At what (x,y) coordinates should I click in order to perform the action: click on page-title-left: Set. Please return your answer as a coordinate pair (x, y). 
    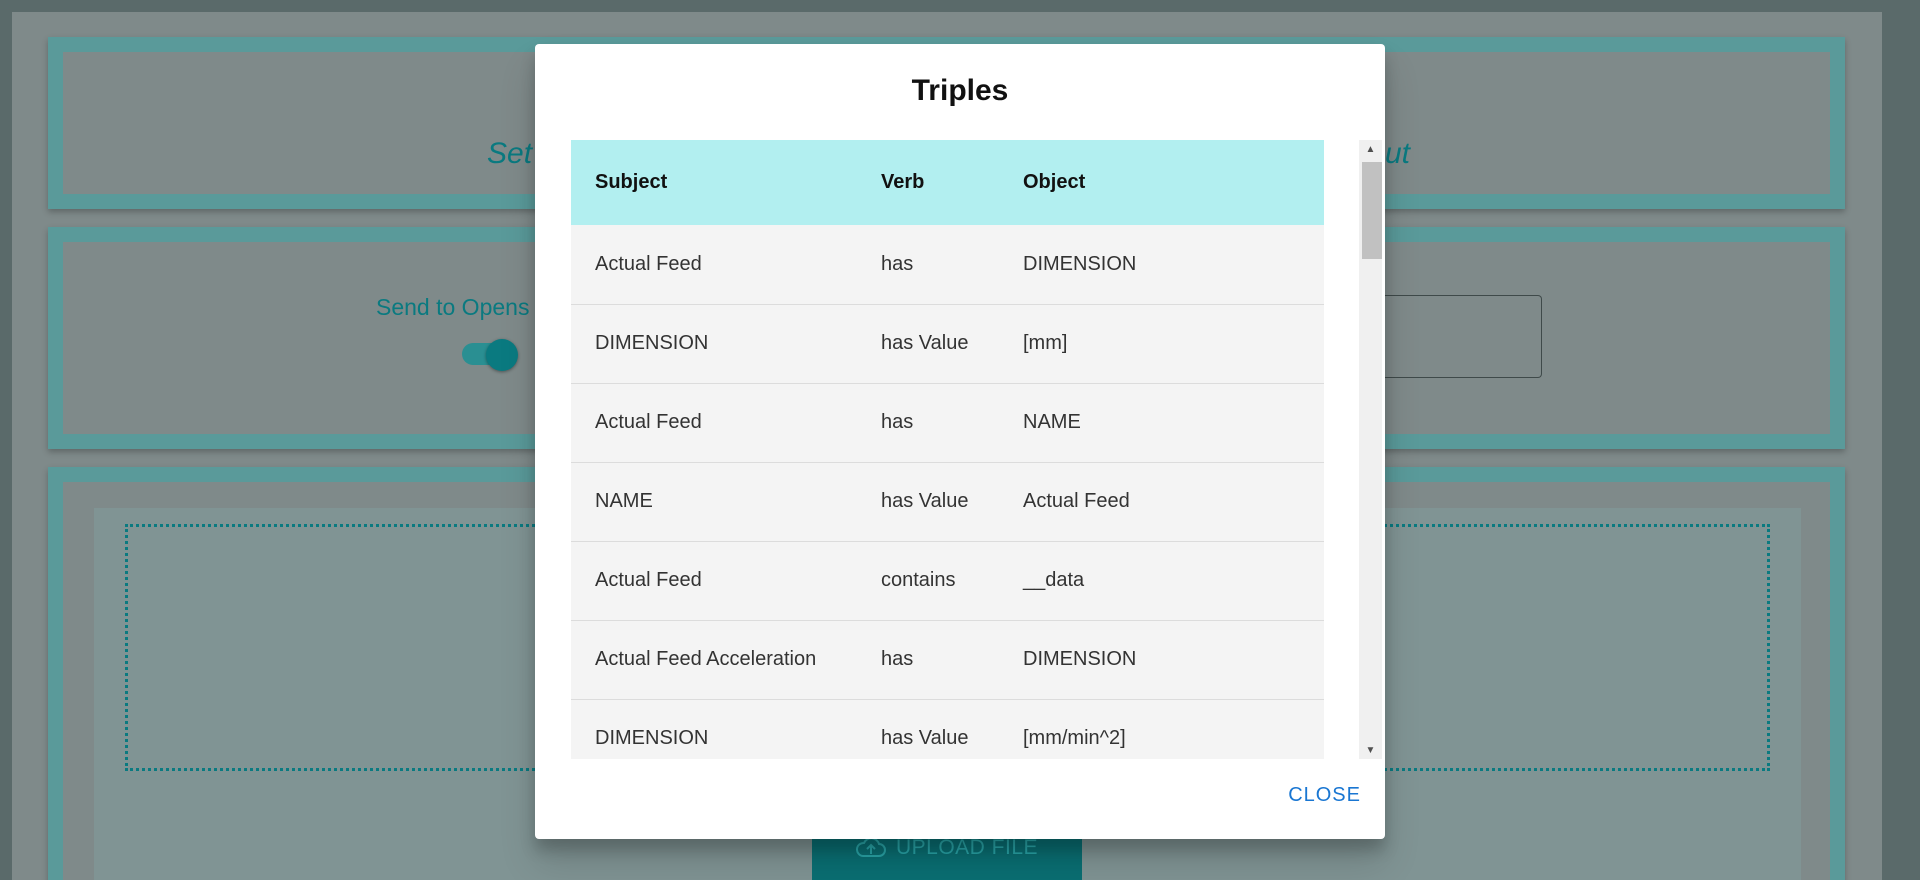
    Looking at the image, I should click on (510, 153).